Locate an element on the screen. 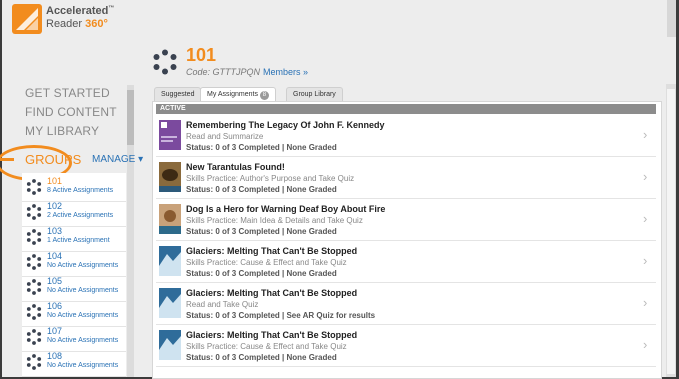 The image size is (679, 379). group-name: 102 is located at coordinates (55, 206).